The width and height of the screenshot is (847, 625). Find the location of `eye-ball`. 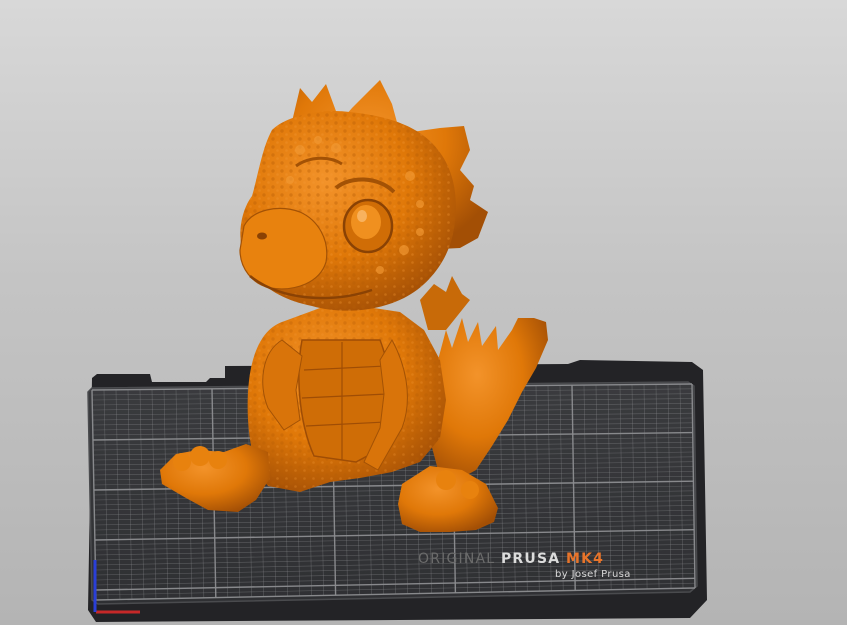

eye-ball is located at coordinates (366, 222).